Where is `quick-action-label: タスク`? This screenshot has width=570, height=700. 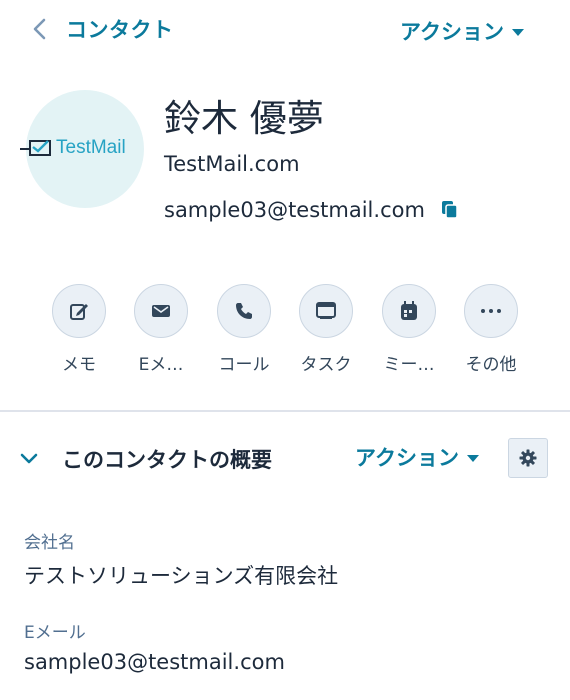
quick-action-label: タスク is located at coordinates (326, 365).